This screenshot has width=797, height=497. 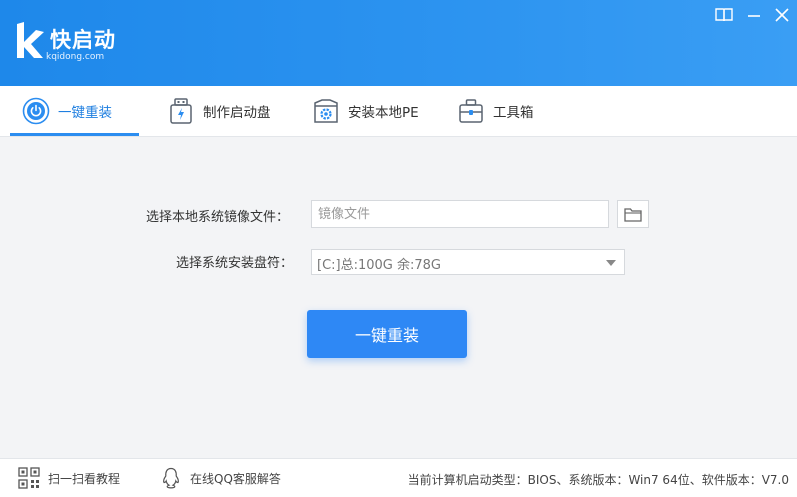 I want to click on tab-label: 安装本地PE, so click(x=383, y=113).